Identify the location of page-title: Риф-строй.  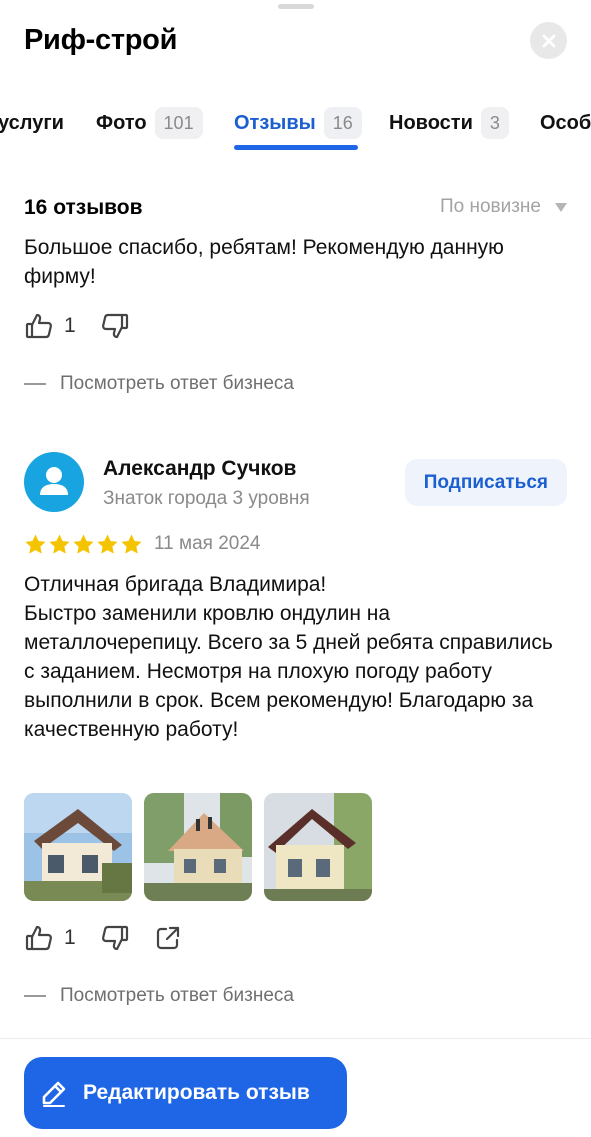
(101, 40).